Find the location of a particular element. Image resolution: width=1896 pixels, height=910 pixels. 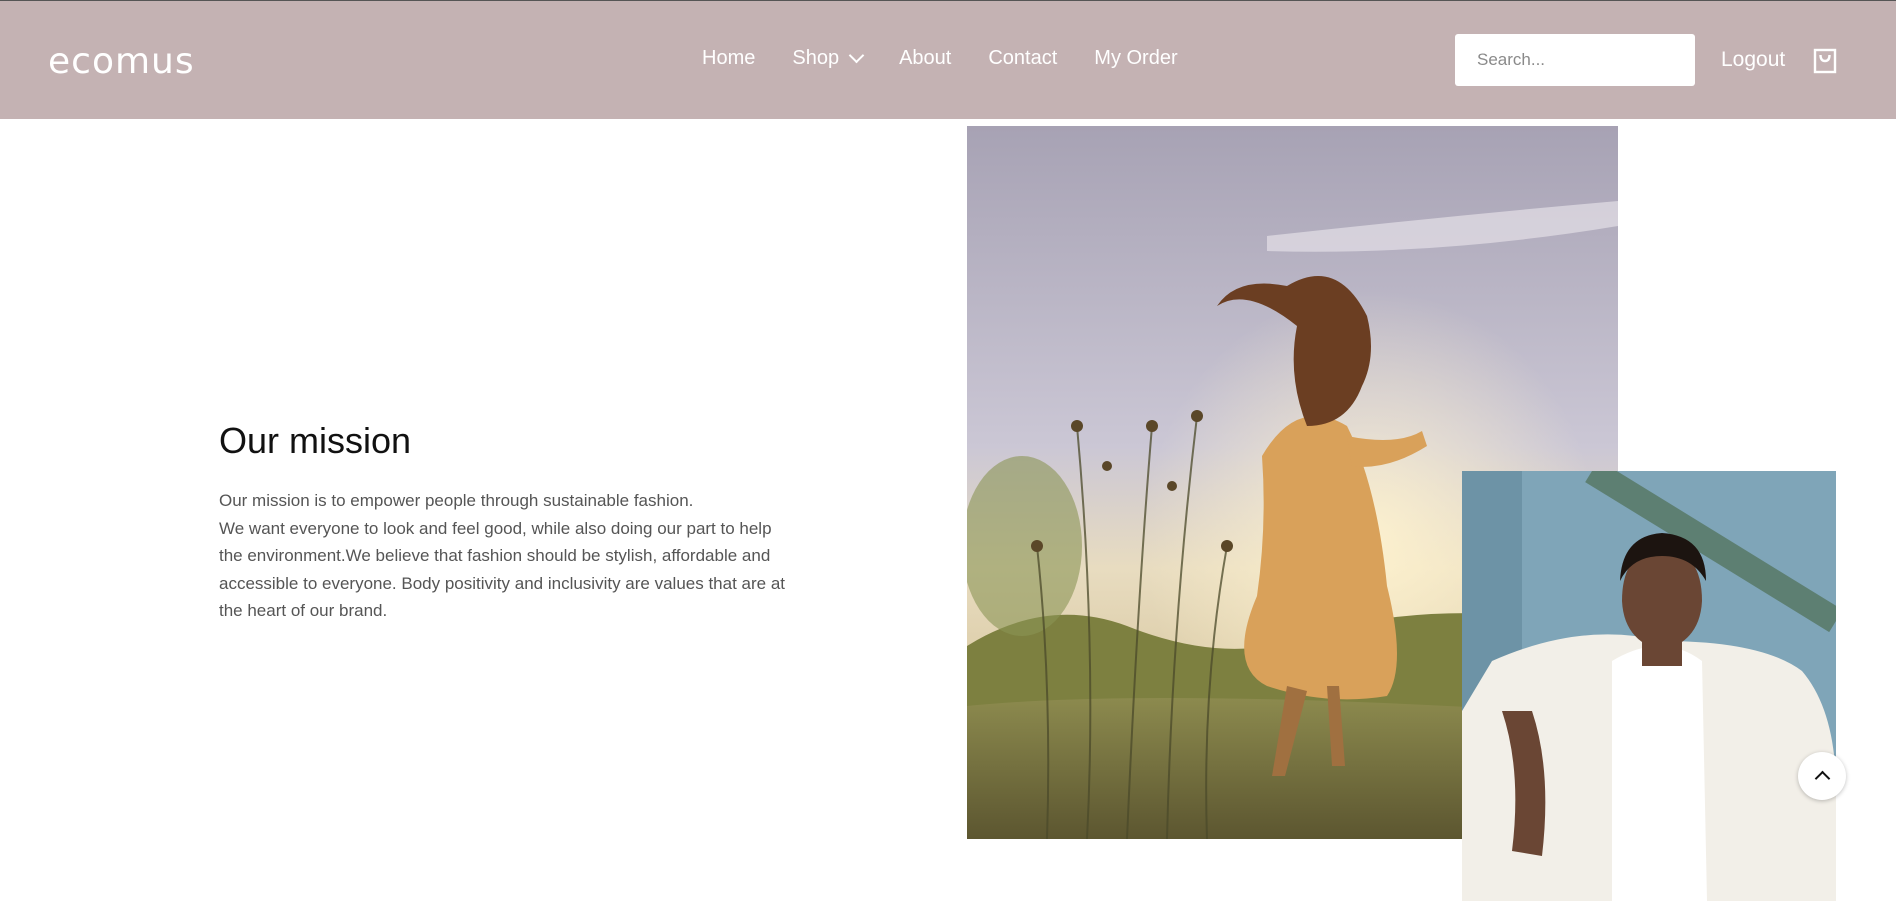

nav-my-order: My Order is located at coordinates (1135, 58).